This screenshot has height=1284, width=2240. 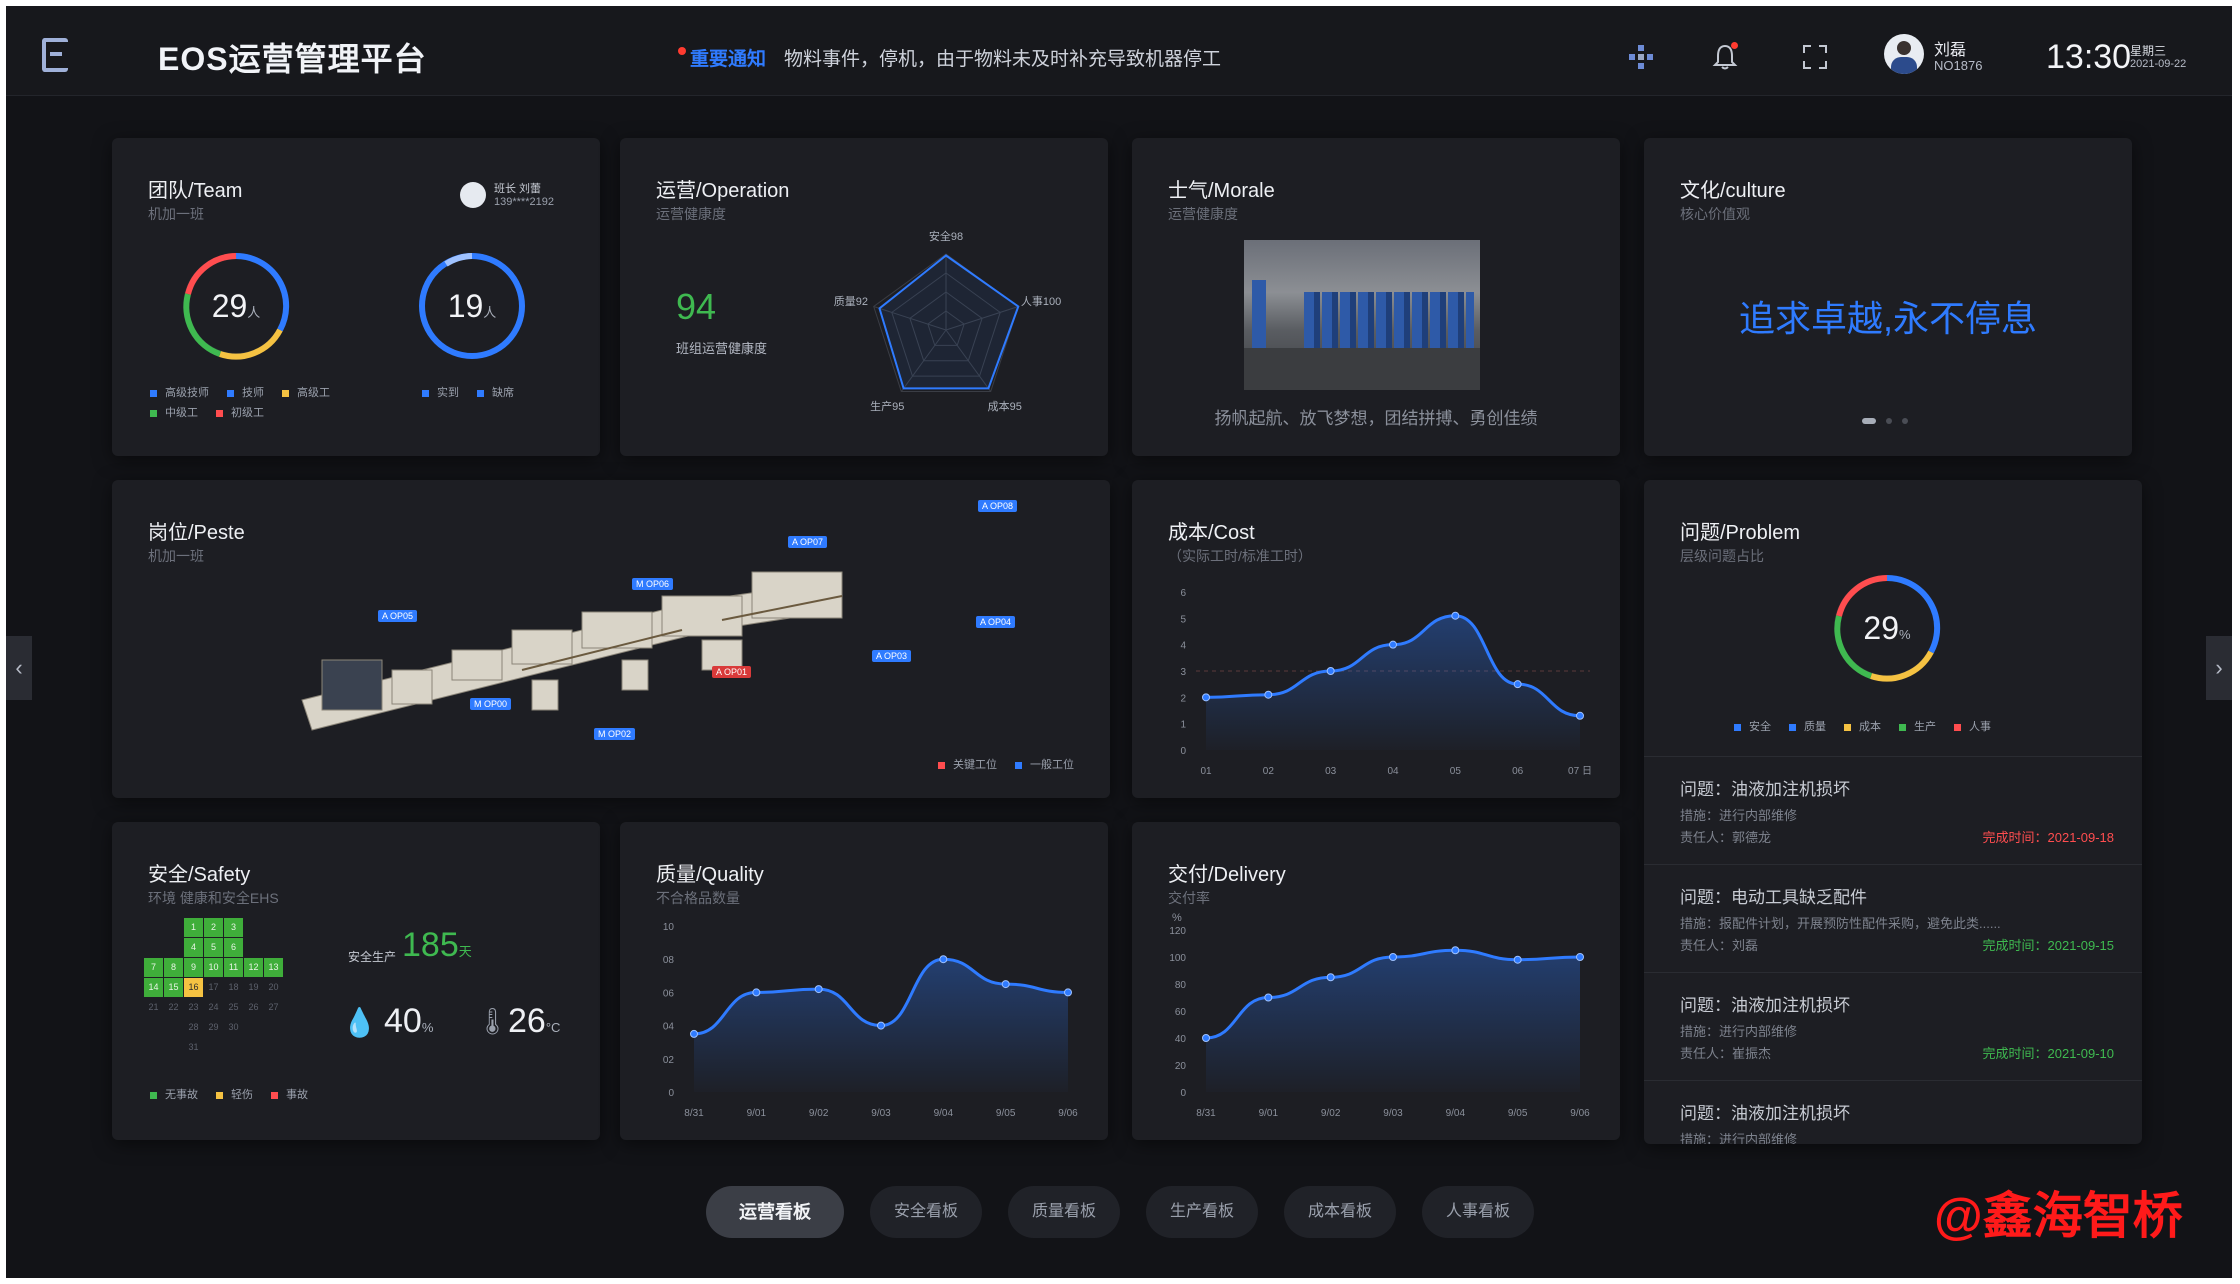 I want to click on card-title: 质量/Quality, so click(x=710, y=875).